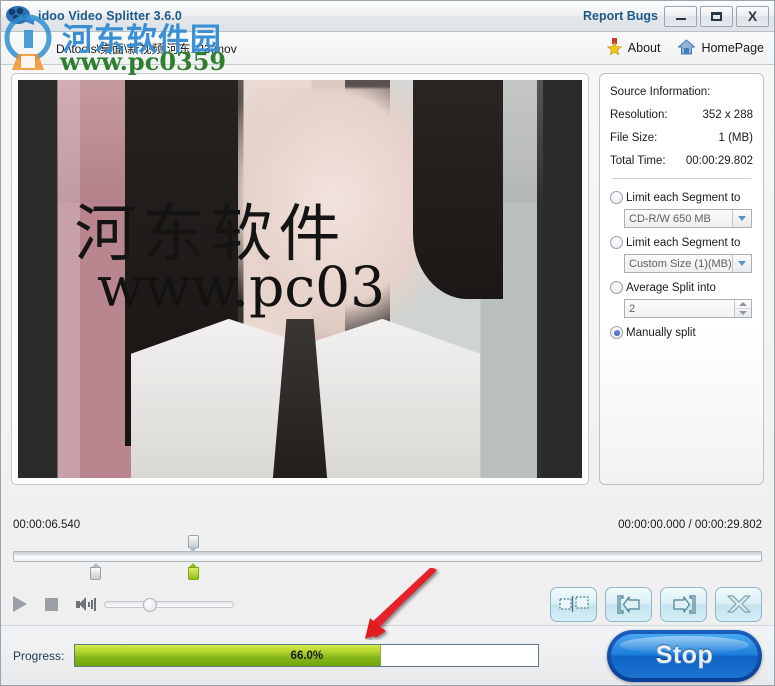  Describe the element at coordinates (86, 604) in the screenshot. I see `volume-icon` at that location.